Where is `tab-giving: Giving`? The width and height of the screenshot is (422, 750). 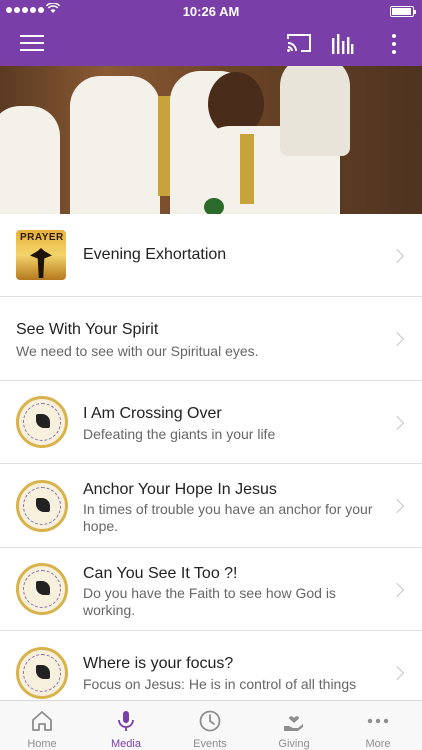 tab-giving: Giving is located at coordinates (294, 725).